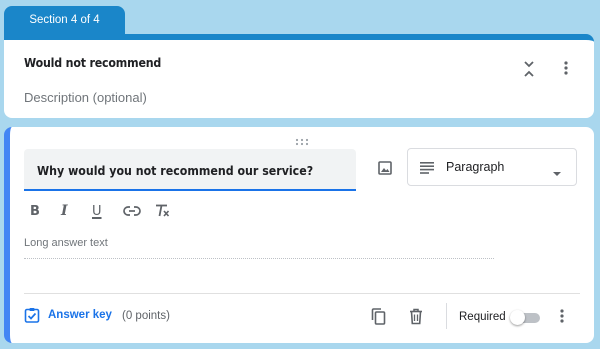 This screenshot has height=349, width=600. I want to click on italic-icon: I, so click(76, 211).